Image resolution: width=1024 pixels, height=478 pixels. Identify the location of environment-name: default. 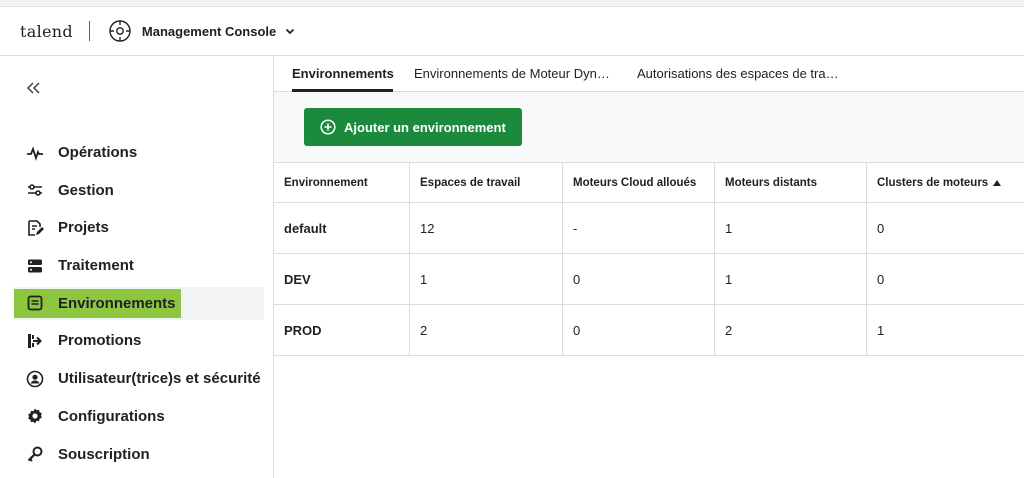
(342, 228).